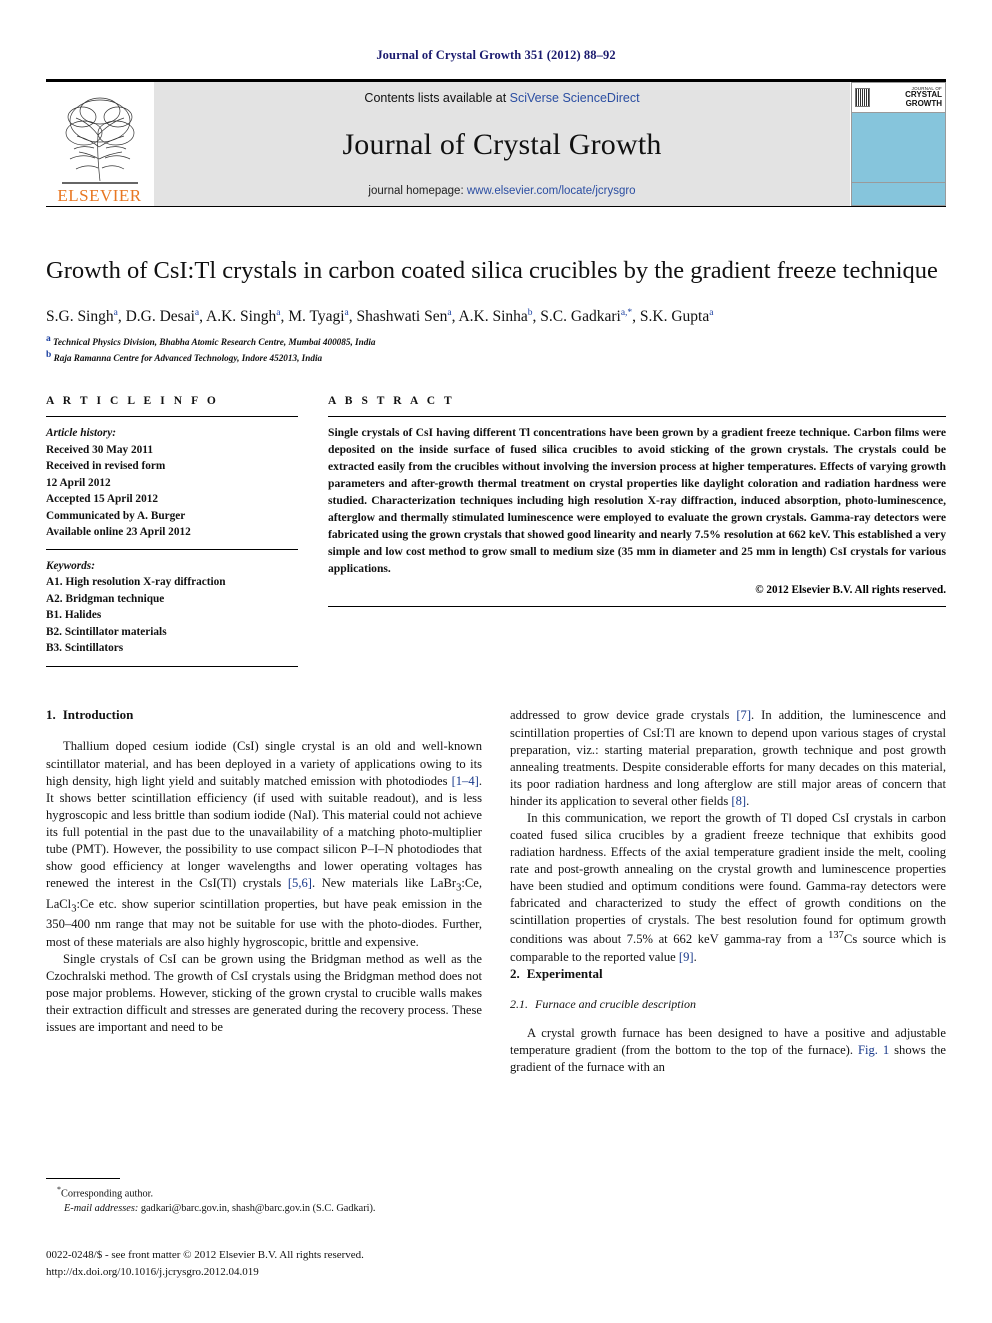 Image resolution: width=992 pixels, height=1323 pixels. What do you see at coordinates (862, 97) in the screenshot?
I see `cover-barcode-icon` at bounding box center [862, 97].